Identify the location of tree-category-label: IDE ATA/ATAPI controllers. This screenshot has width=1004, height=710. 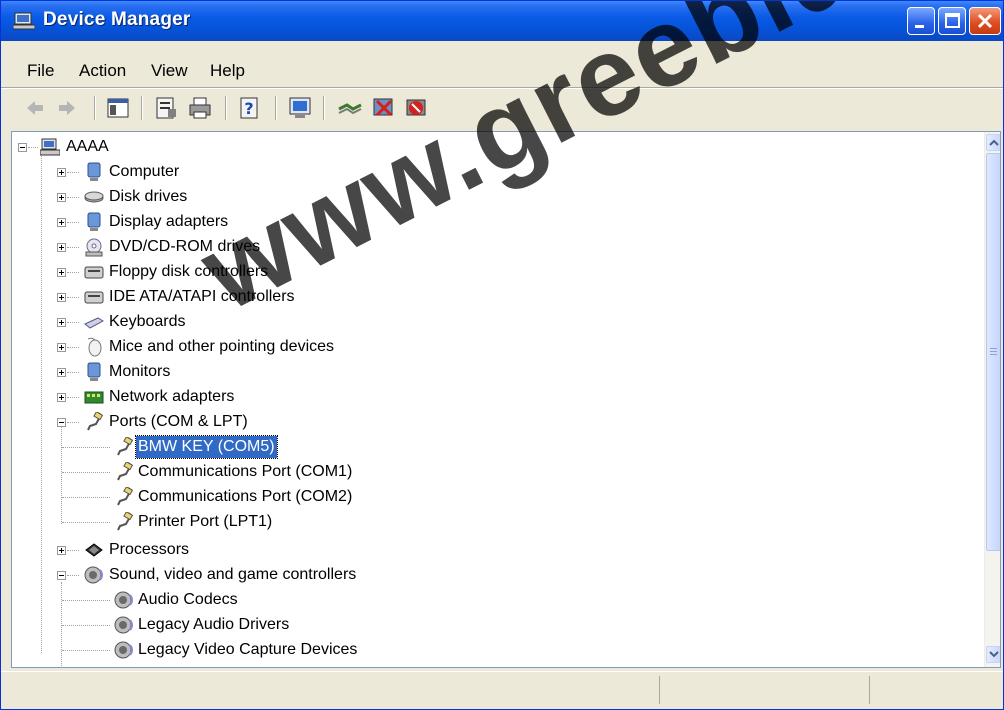
(202, 296).